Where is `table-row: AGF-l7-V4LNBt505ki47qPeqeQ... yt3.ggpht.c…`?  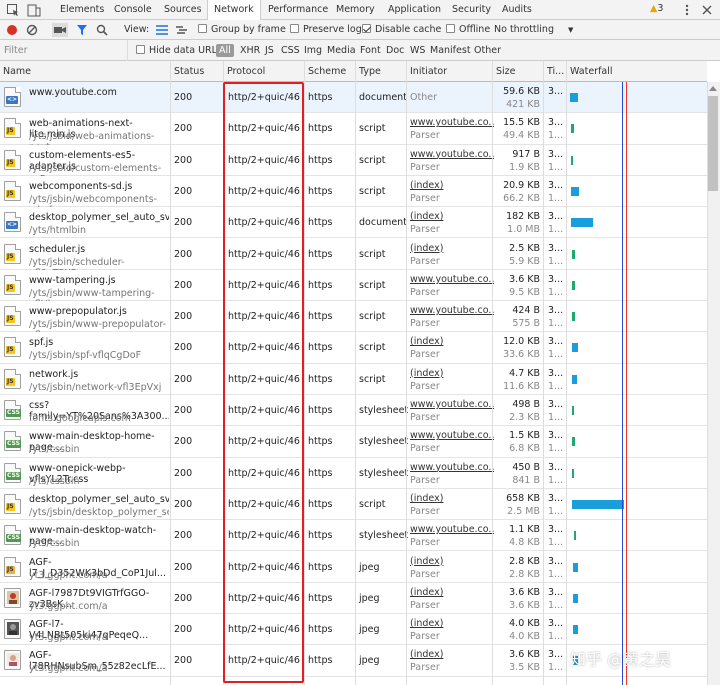 table-row: AGF-l7-V4LNBt505ki47qPeqeQ... yt3.ggpht.c… is located at coordinates (353, 630).